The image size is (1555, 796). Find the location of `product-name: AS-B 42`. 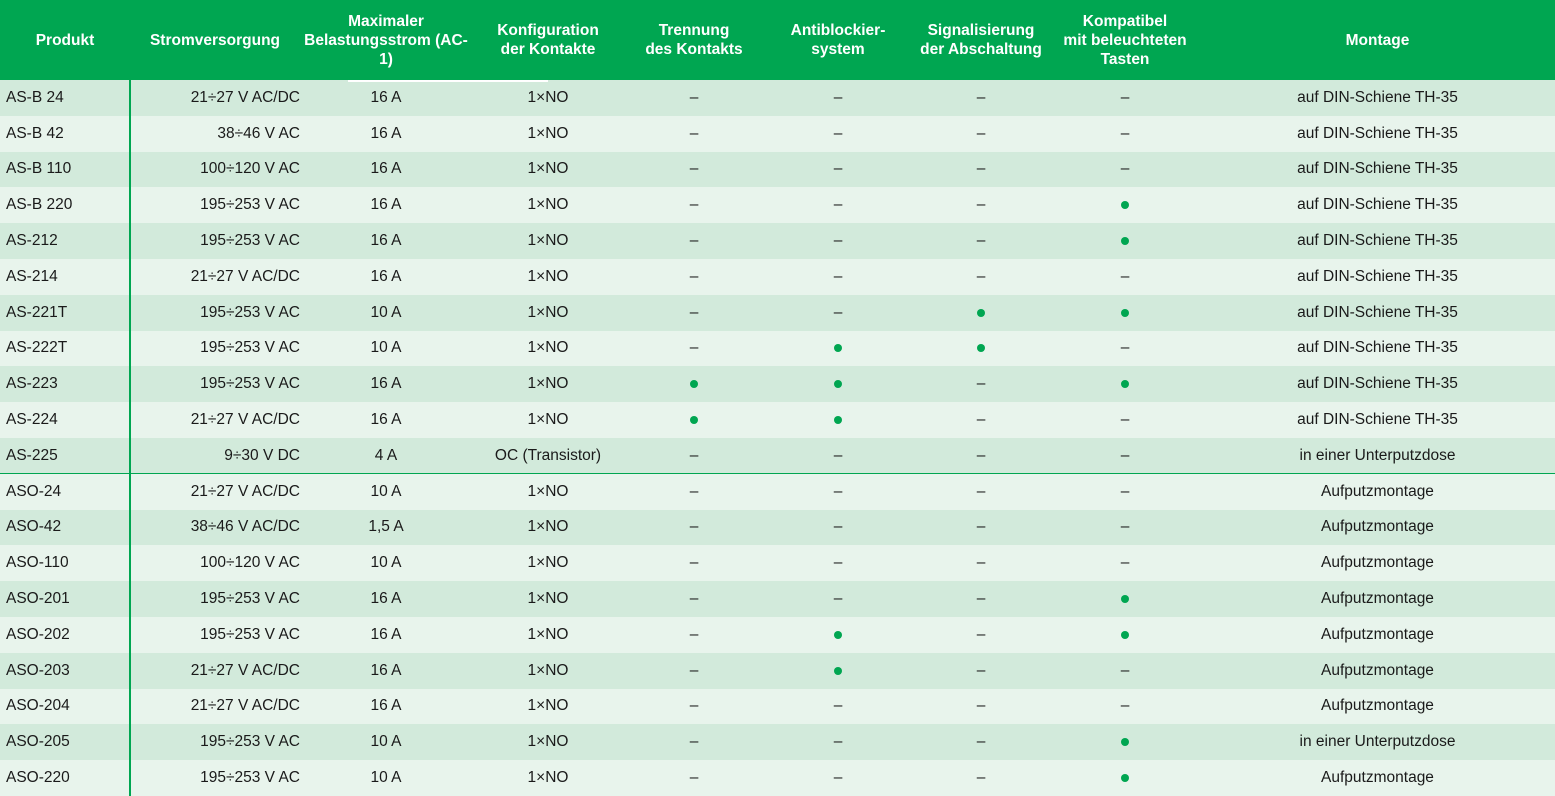

product-name: AS-B 42 is located at coordinates (35, 133).